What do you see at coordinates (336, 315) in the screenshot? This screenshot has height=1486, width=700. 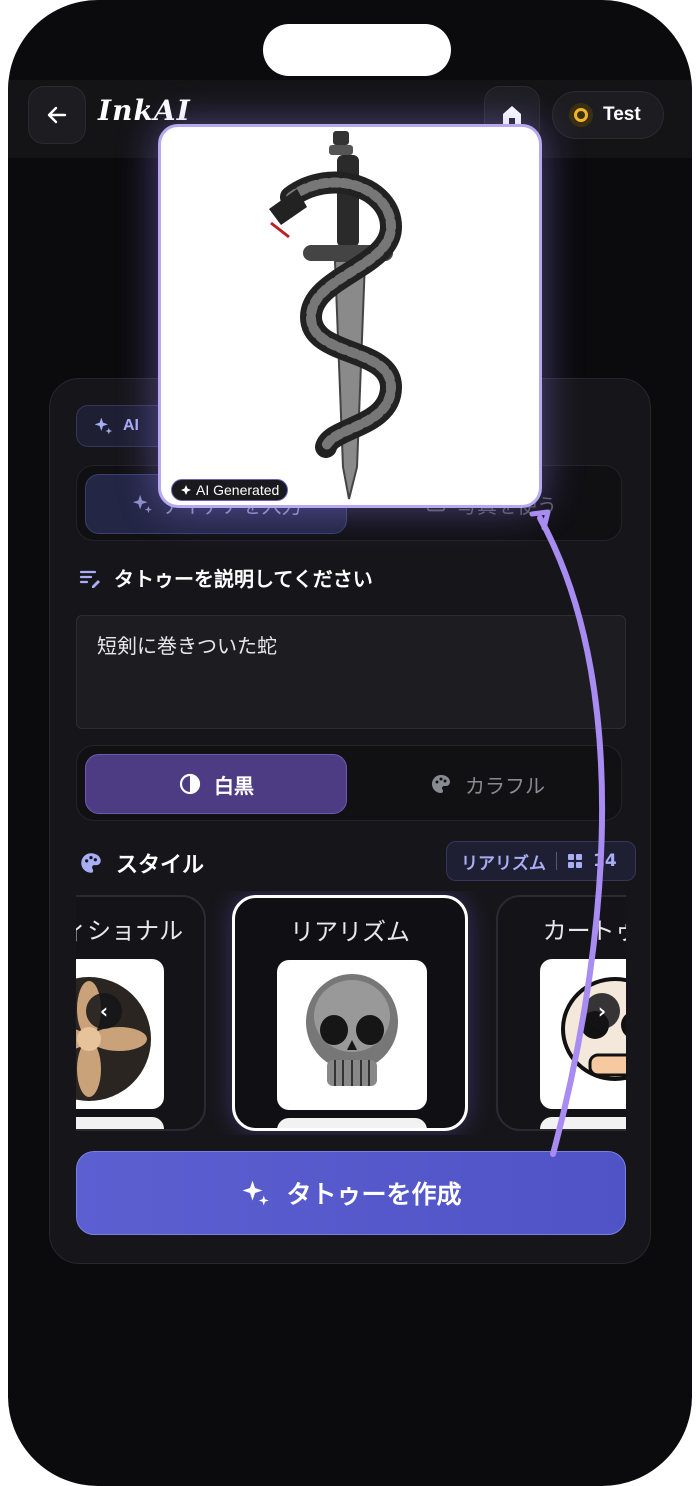 I see `tattoo-image` at bounding box center [336, 315].